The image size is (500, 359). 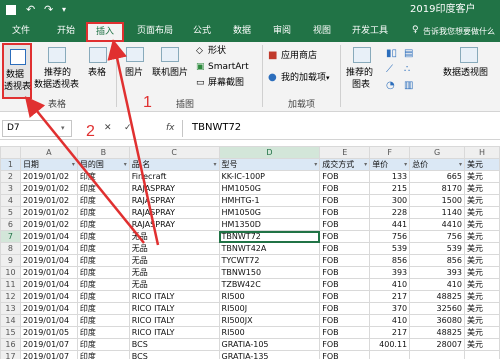 What do you see at coordinates (48, 164) in the screenshot?
I see `header-cell: 日期 ▾` at bounding box center [48, 164].